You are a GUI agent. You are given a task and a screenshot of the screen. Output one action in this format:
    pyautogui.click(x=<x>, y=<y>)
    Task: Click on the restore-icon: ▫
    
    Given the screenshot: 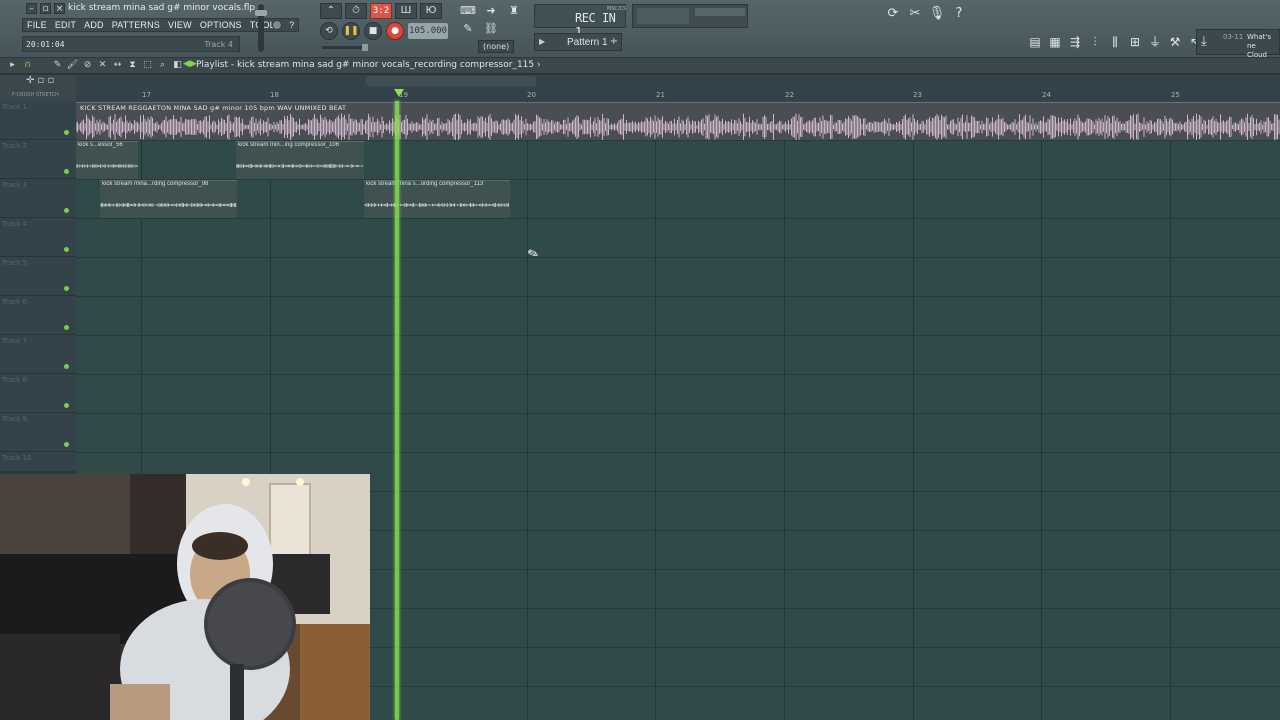 What is the action you would take?
    pyautogui.click(x=45, y=8)
    